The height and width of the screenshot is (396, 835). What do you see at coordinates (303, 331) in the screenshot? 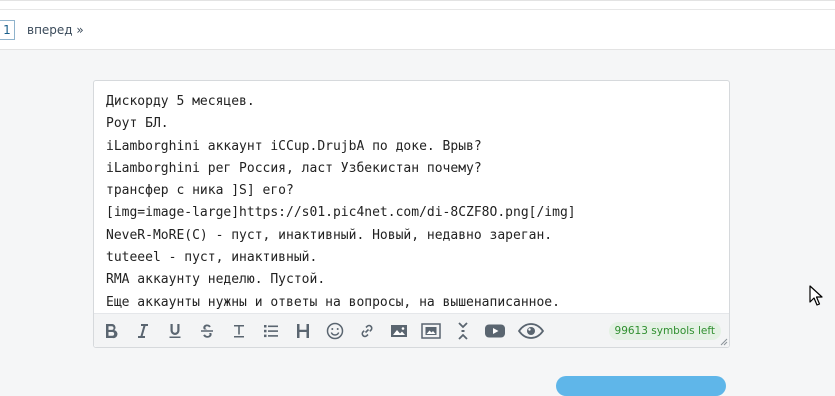
I see `heading-icon` at bounding box center [303, 331].